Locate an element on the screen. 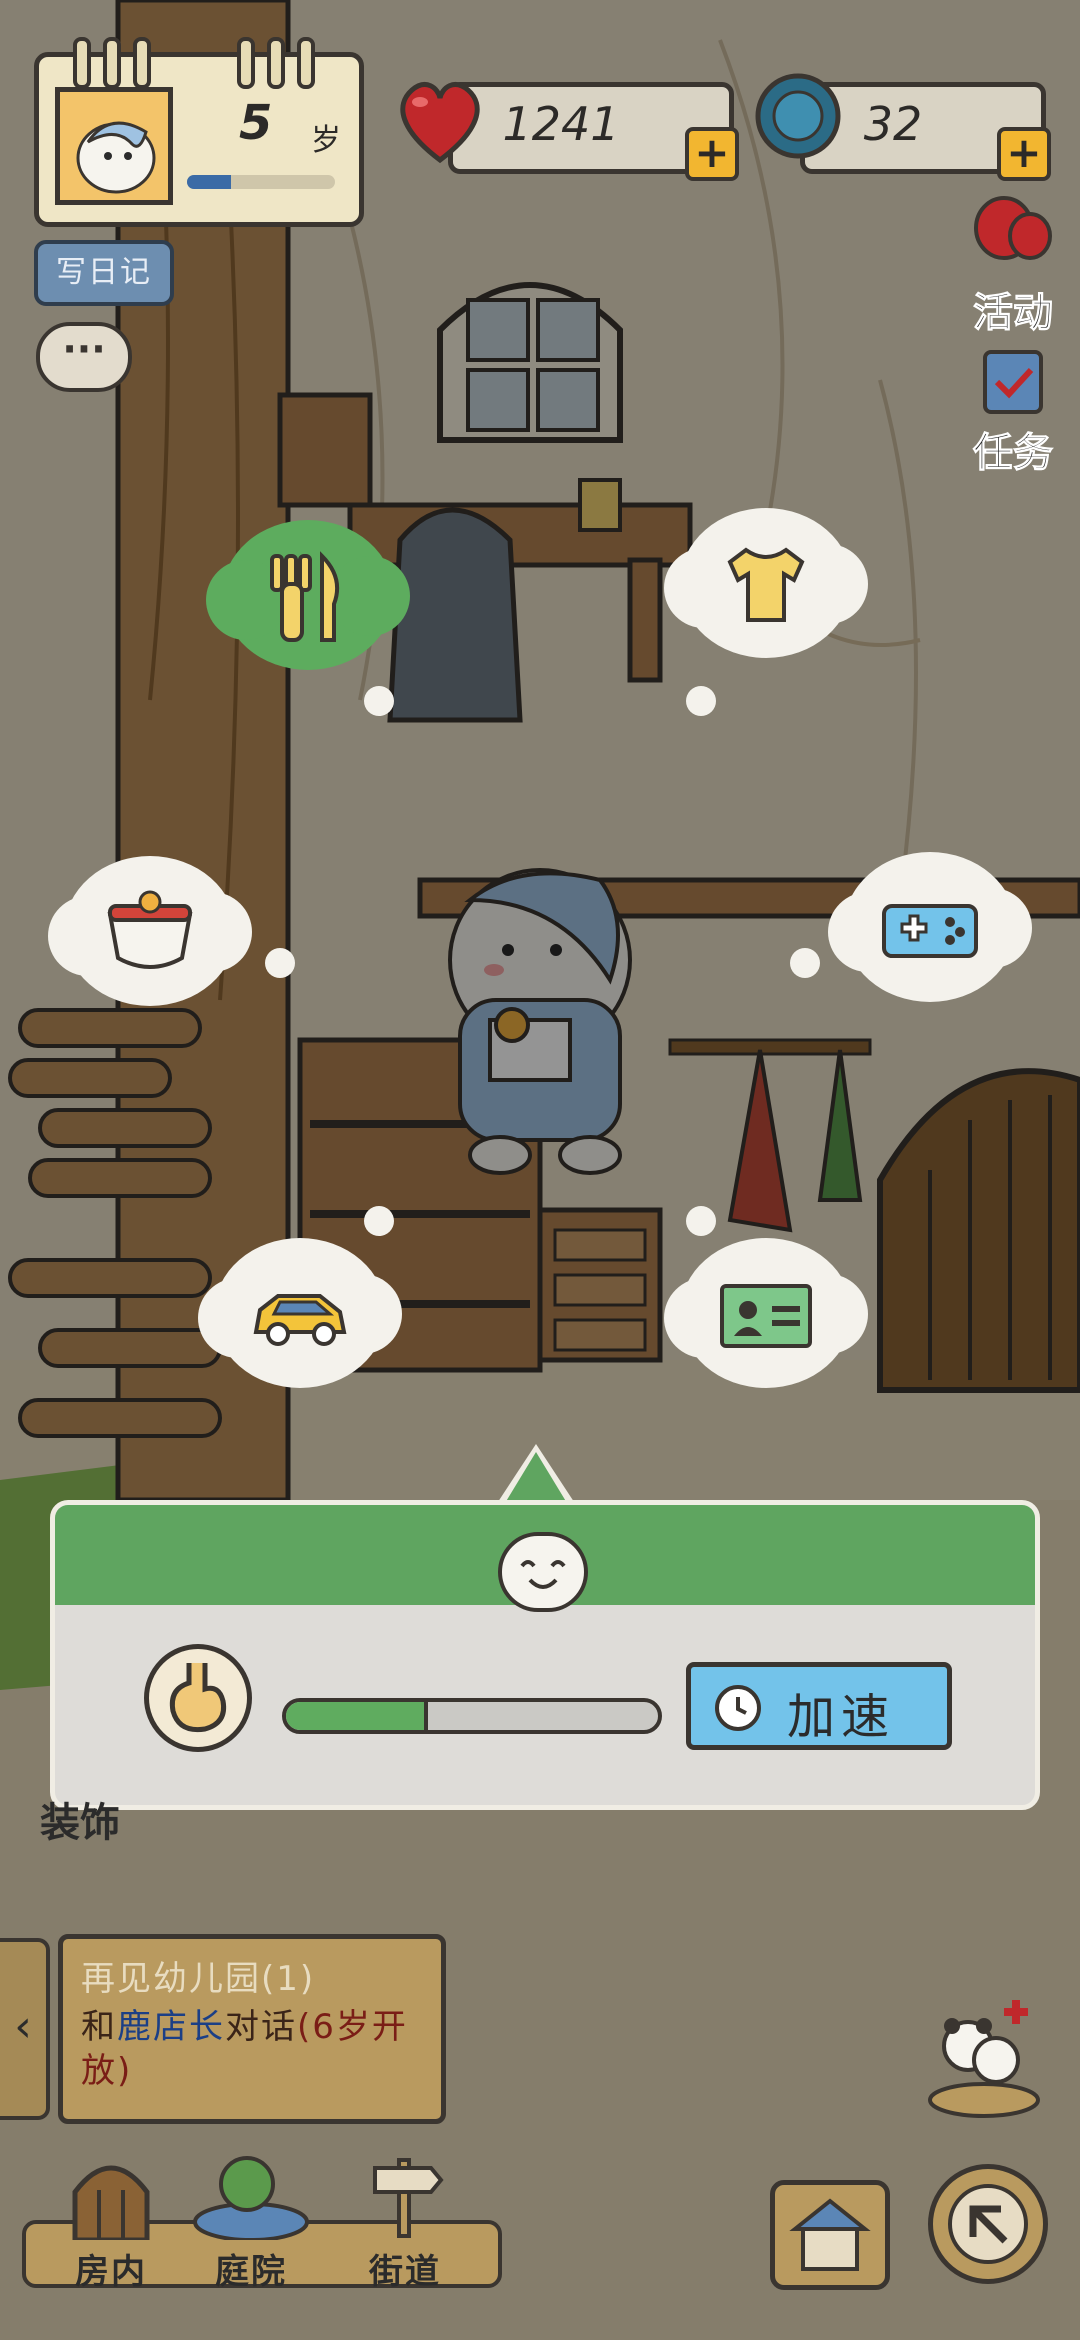  back-arrow-icon is located at coordinates (988, 2224).